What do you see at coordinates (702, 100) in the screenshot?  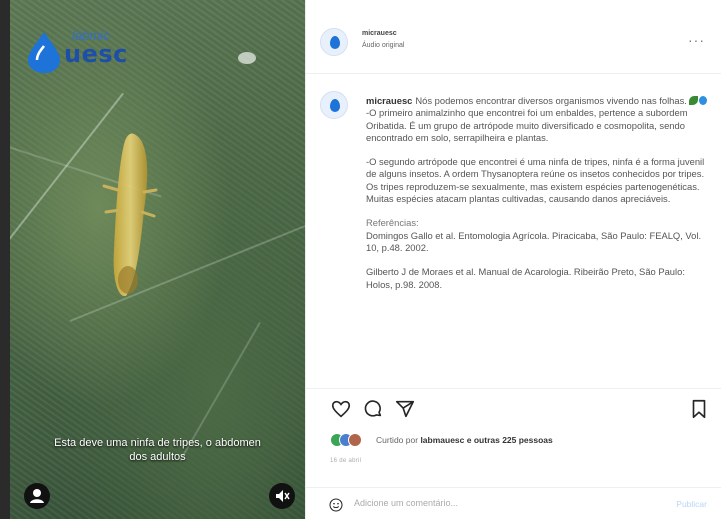 I see `droplet-emoji-icon` at bounding box center [702, 100].